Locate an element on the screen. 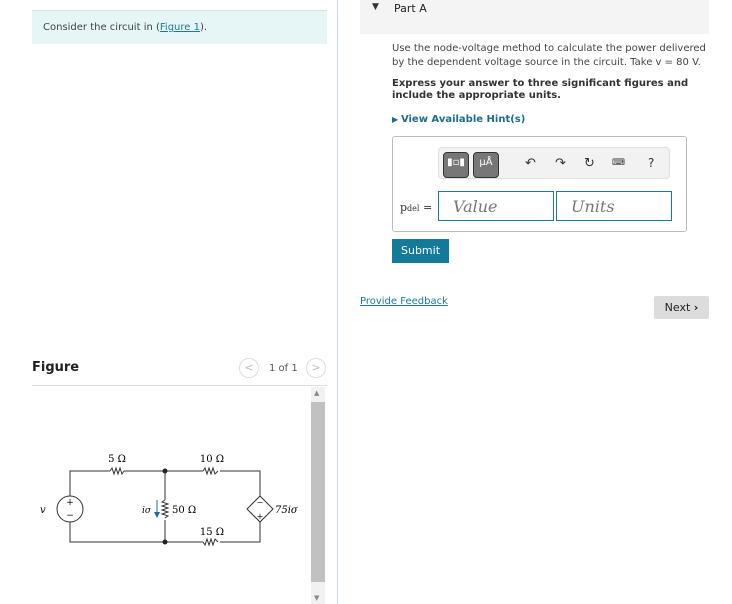  next-button: Next › is located at coordinates (681, 307).